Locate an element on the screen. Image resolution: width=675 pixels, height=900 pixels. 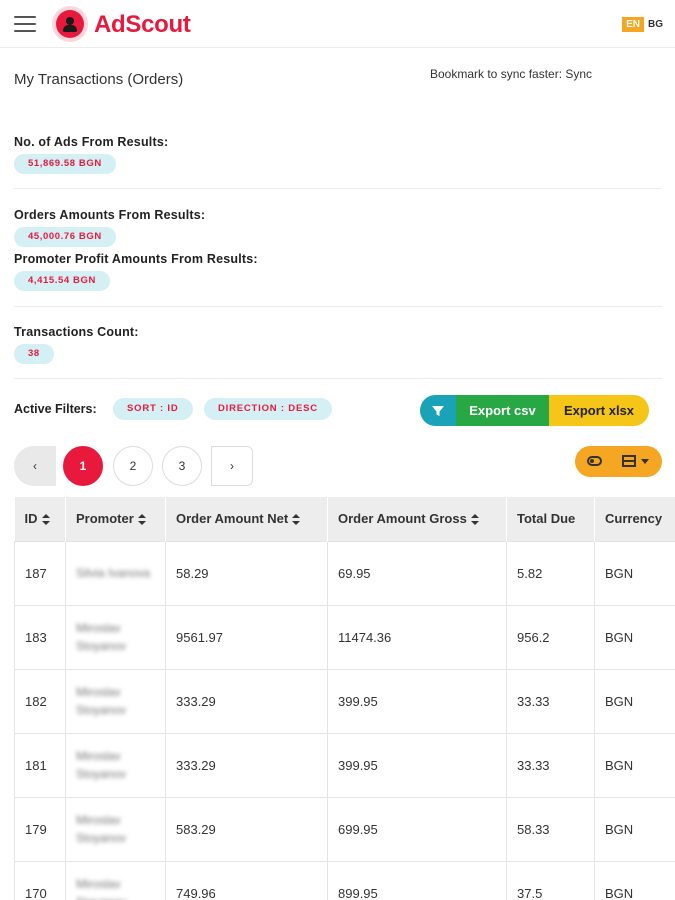
logo-text: AdScout is located at coordinates (142, 25).